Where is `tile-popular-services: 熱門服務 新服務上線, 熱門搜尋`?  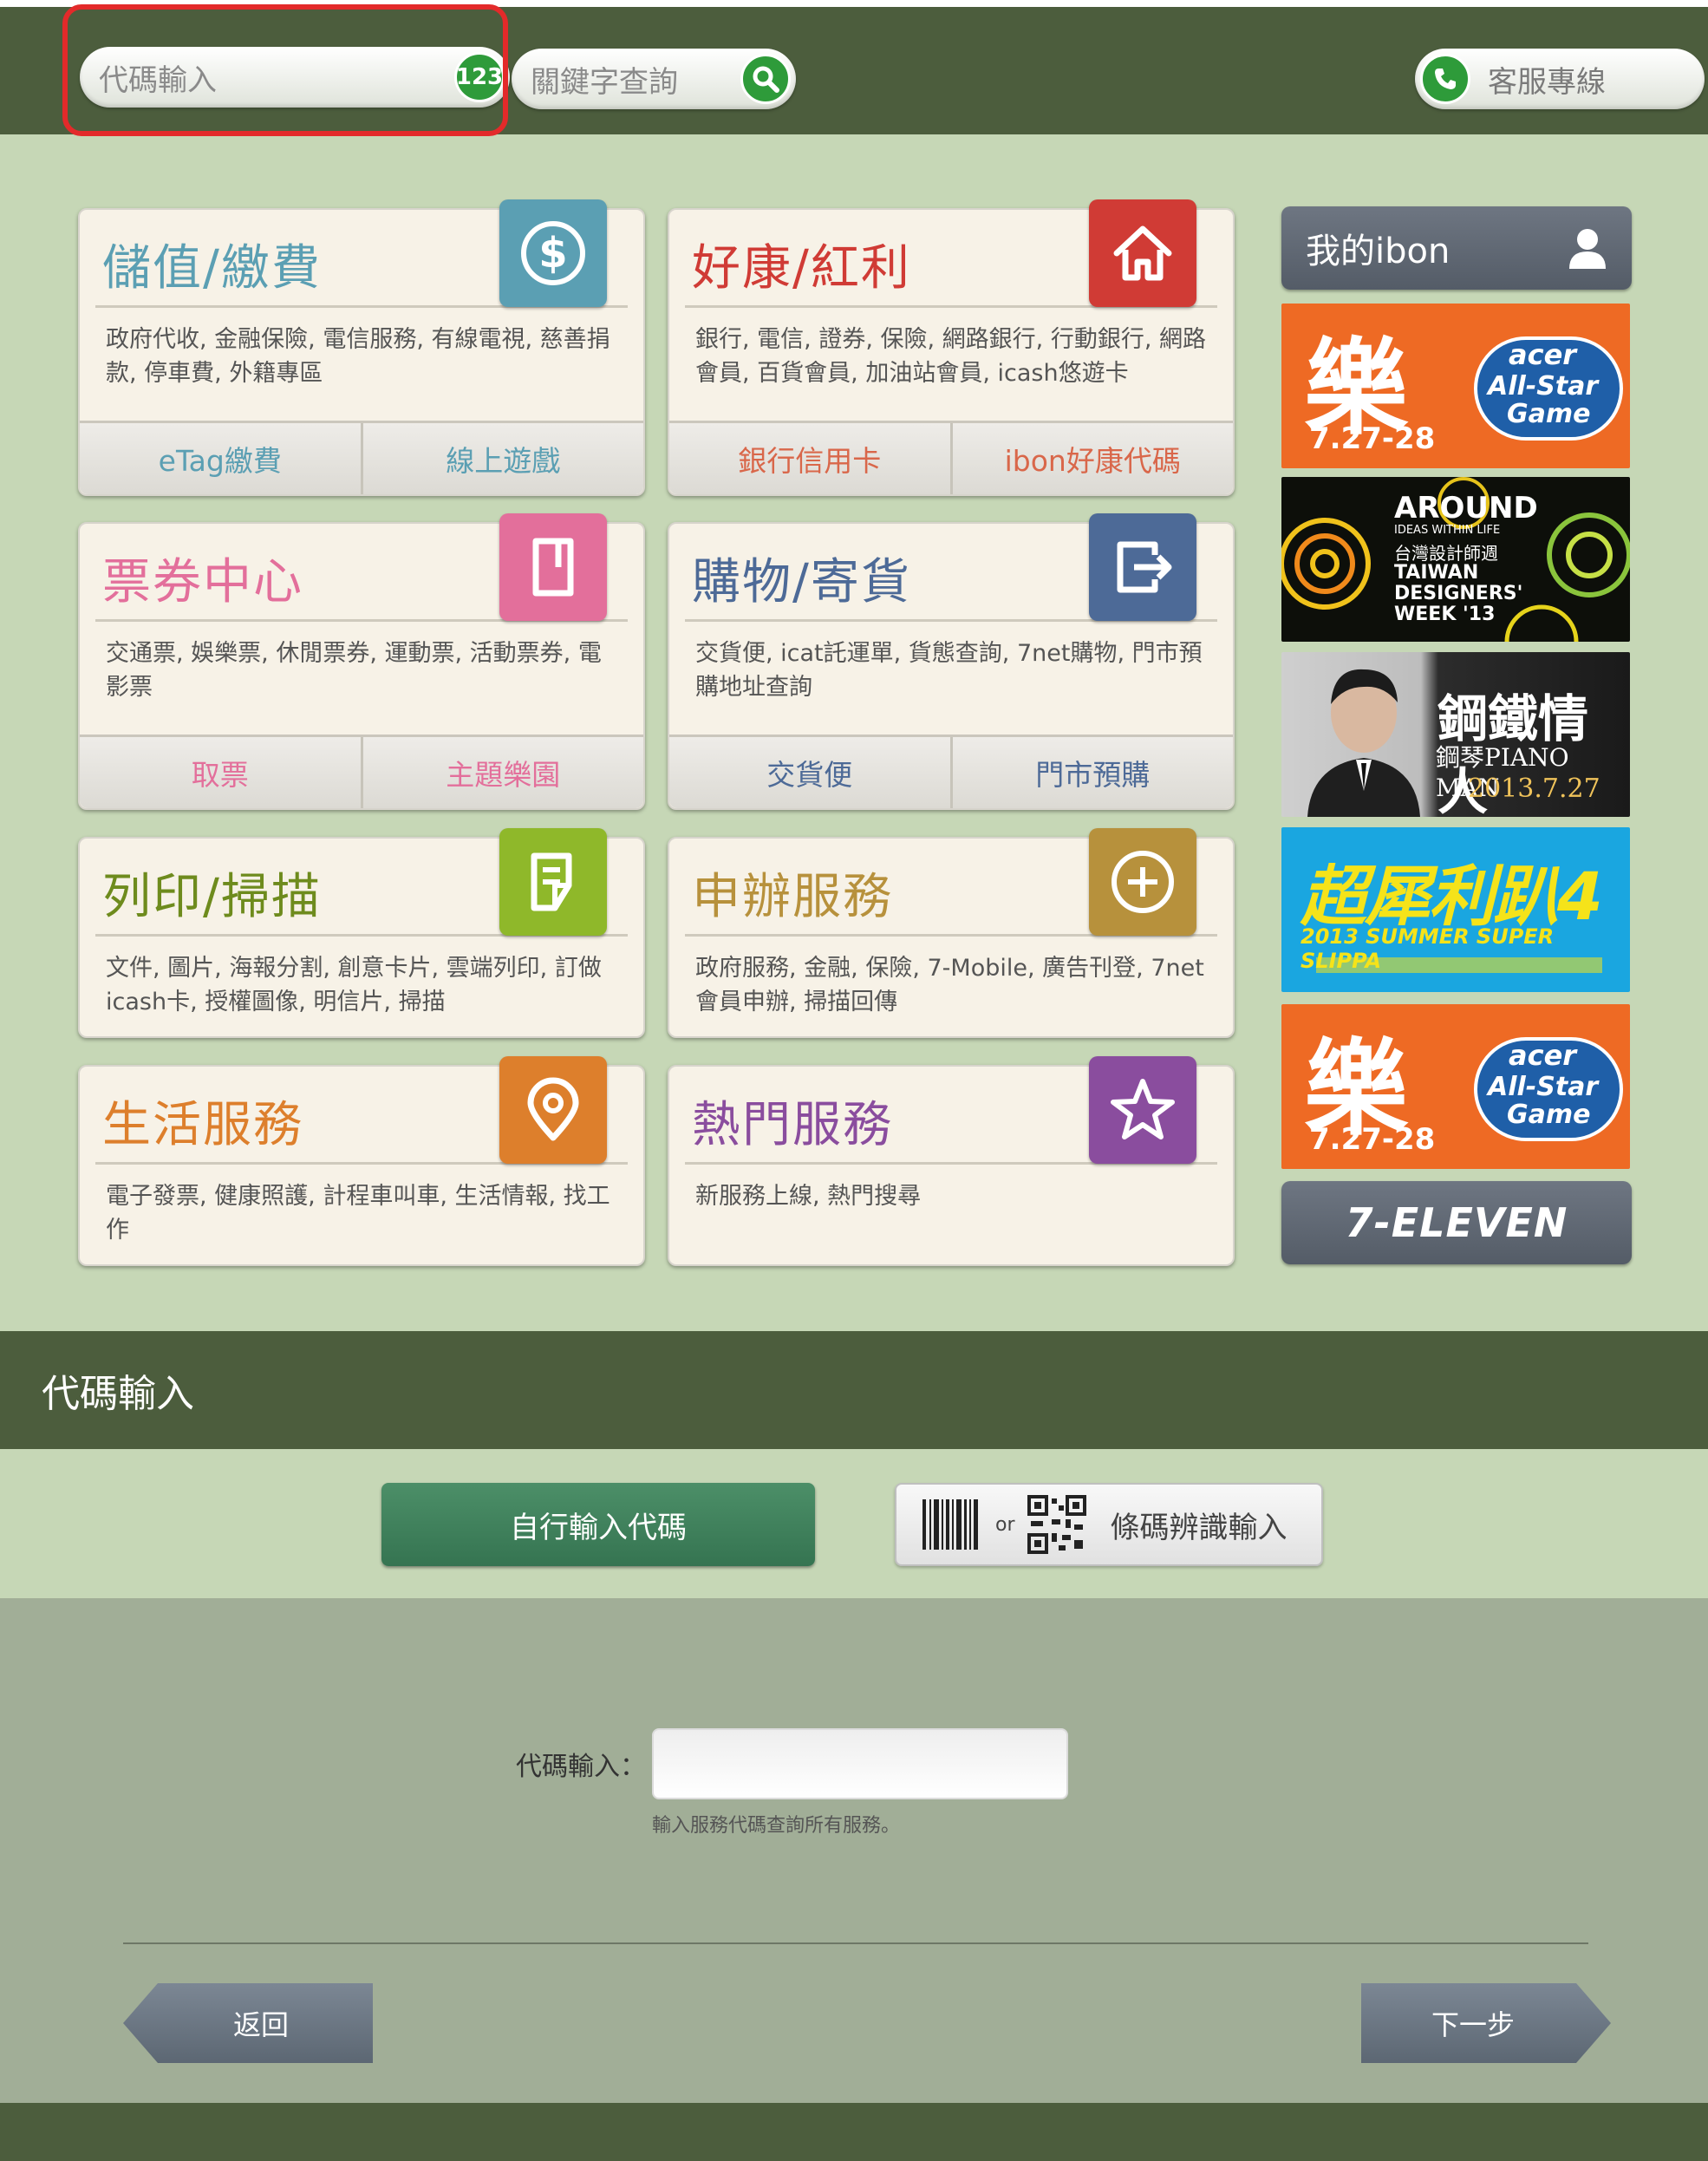
tile-popular-services: 熱門服務 新服務上線, 熱門搜尋 is located at coordinates (952, 1161).